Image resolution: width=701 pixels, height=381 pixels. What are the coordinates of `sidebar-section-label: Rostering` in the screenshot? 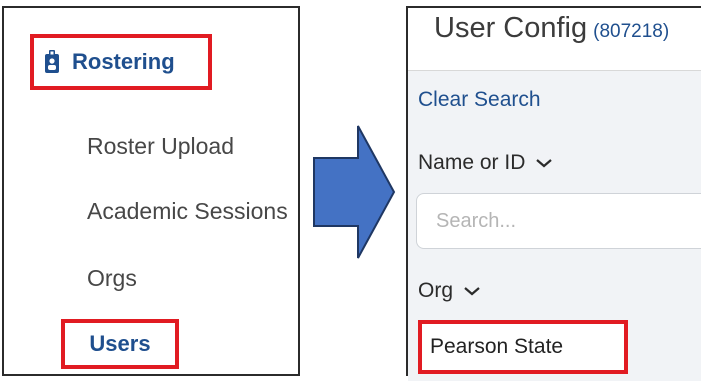 It's located at (123, 61).